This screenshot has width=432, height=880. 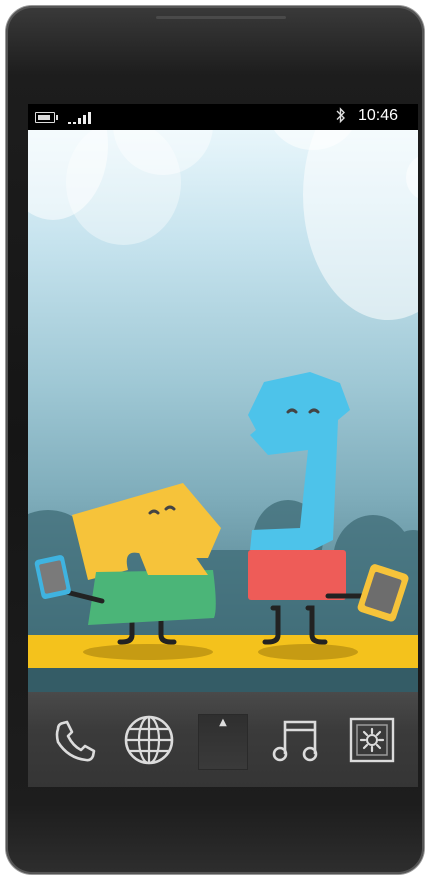 What do you see at coordinates (221, 17) in the screenshot?
I see `speaker-grille` at bounding box center [221, 17].